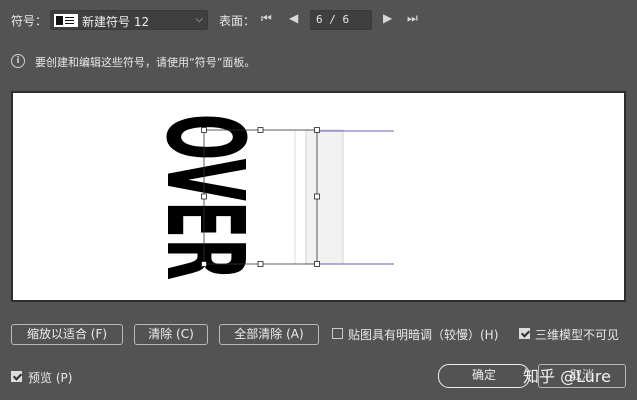 The image size is (637, 400). I want to click on info-icon: i, so click(18, 61).